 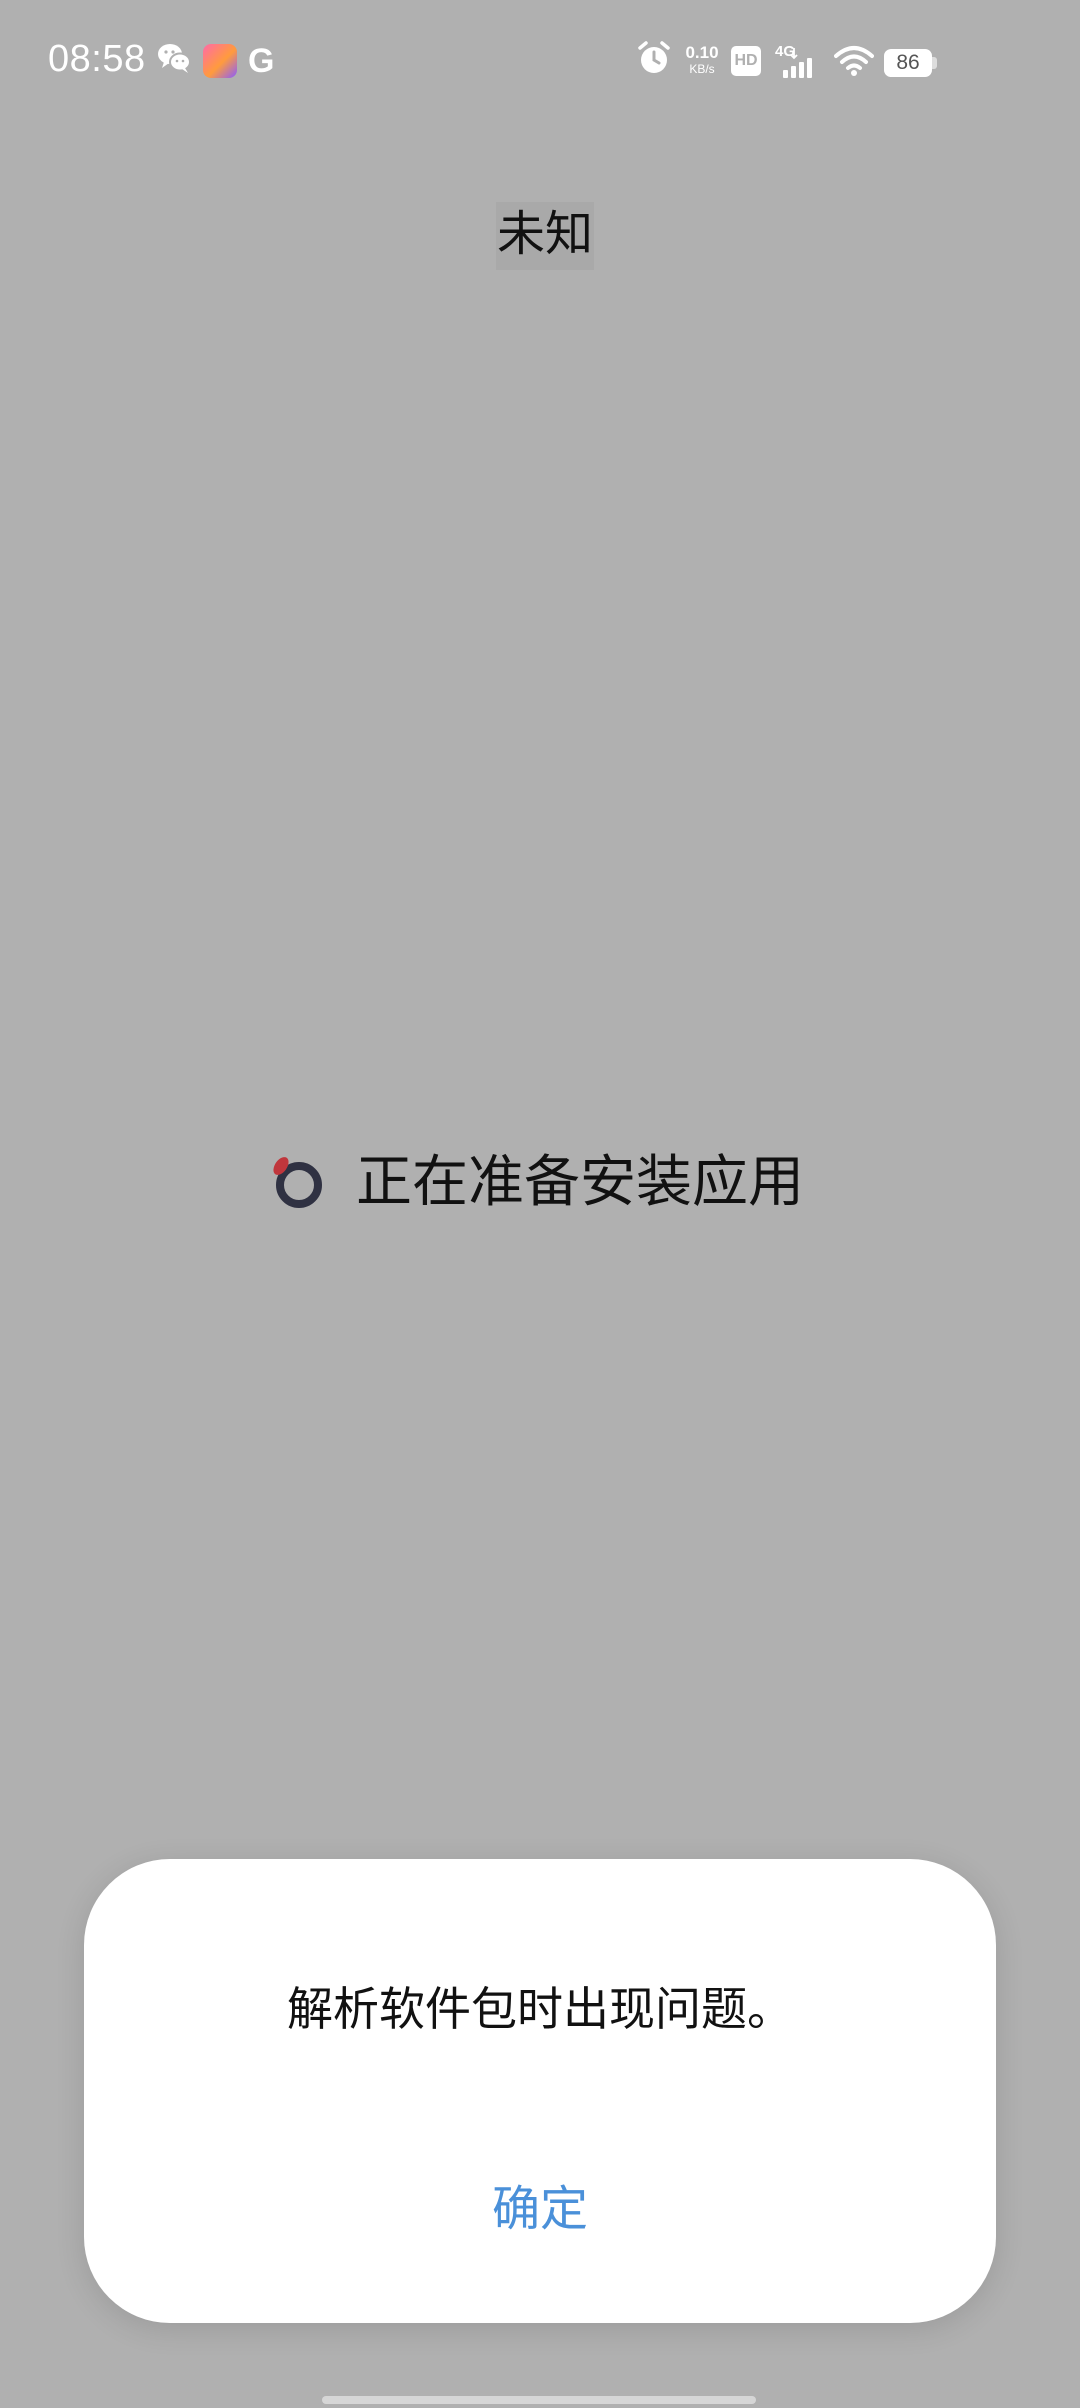 What do you see at coordinates (580, 1182) in the screenshot?
I see `progress-text: 正在准备安装应用` at bounding box center [580, 1182].